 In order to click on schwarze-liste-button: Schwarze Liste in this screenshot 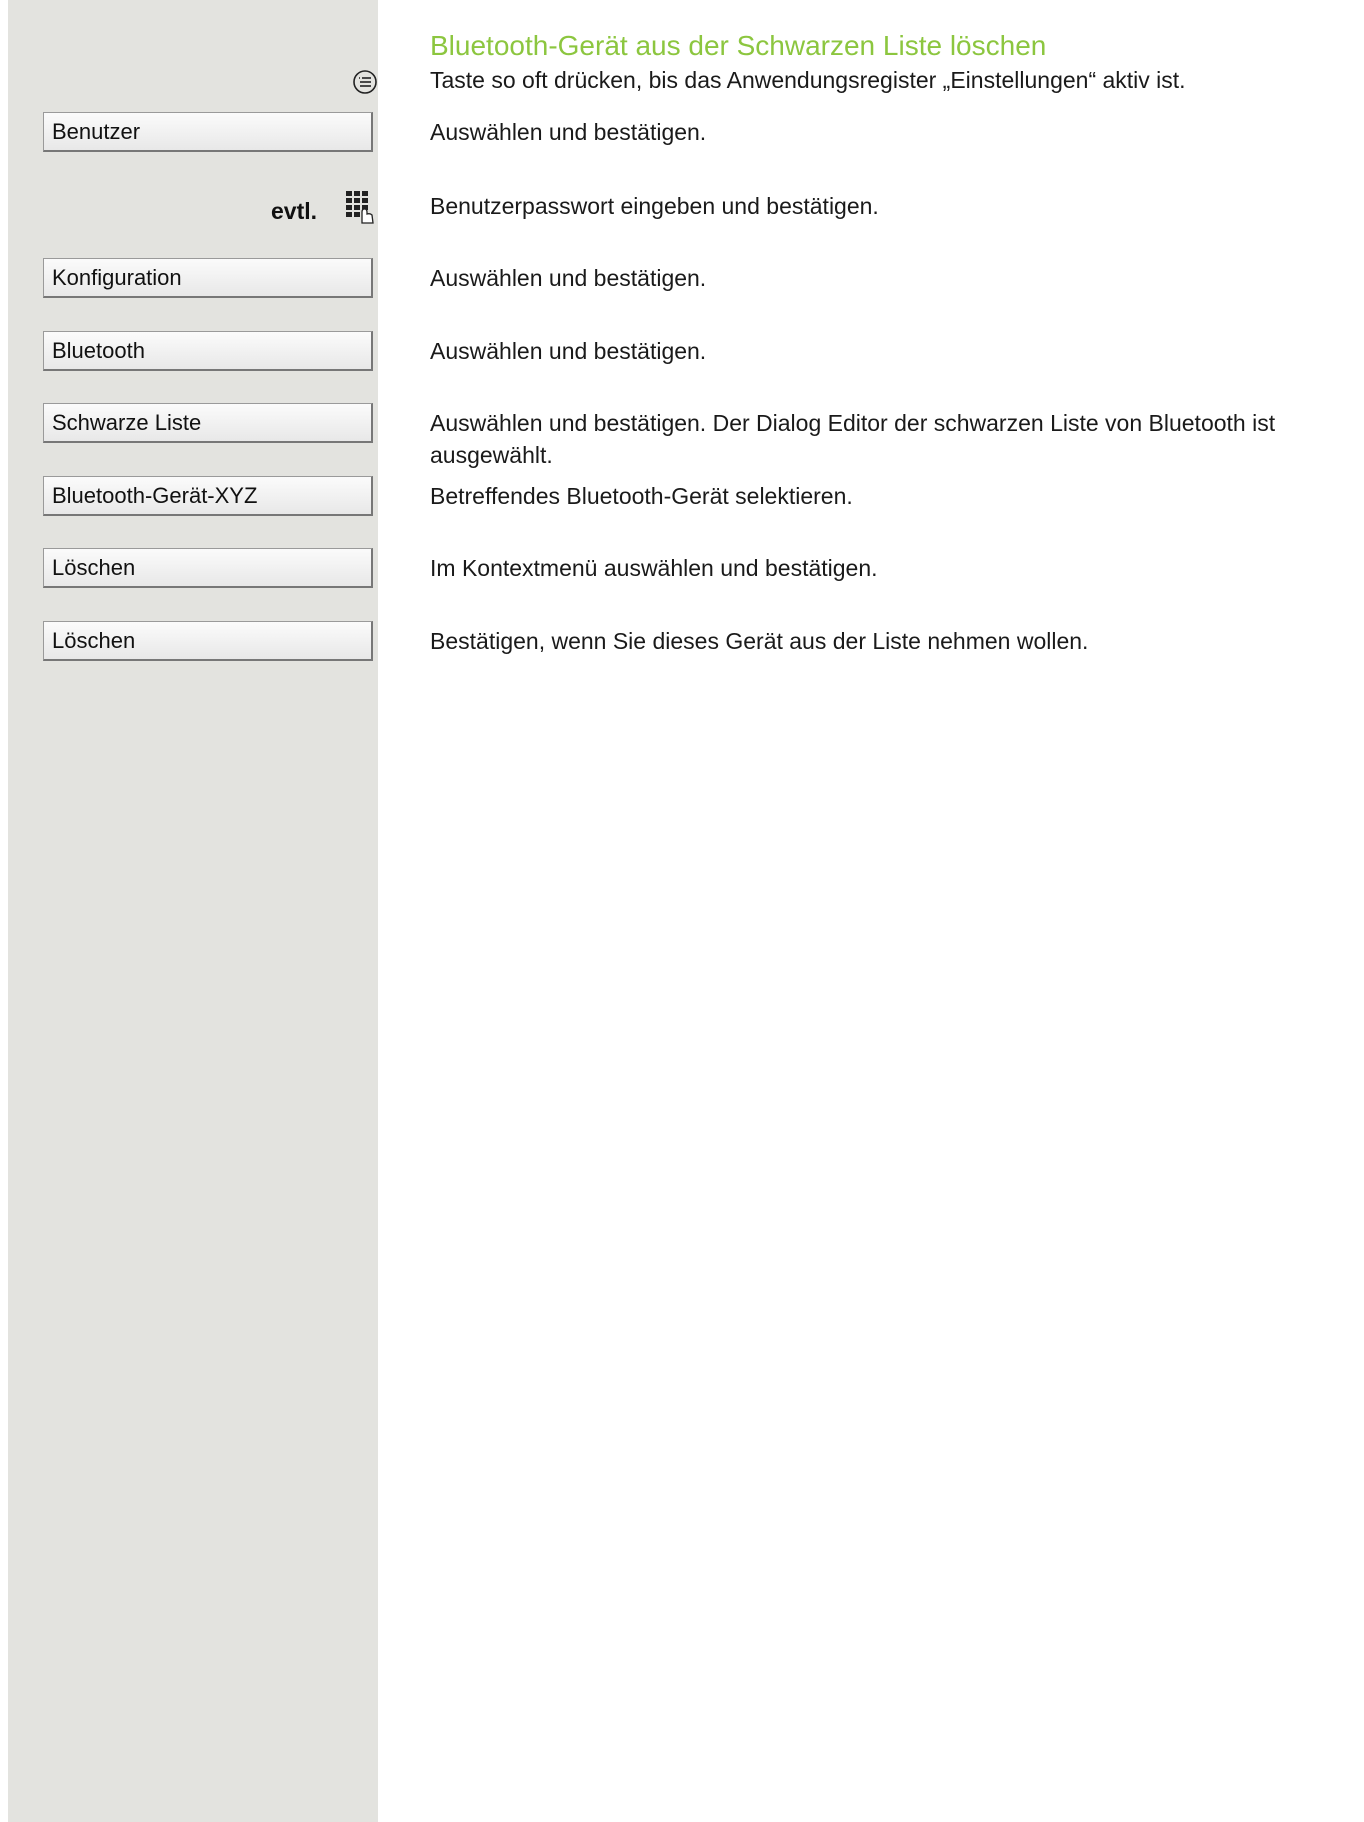, I will do `click(208, 423)`.